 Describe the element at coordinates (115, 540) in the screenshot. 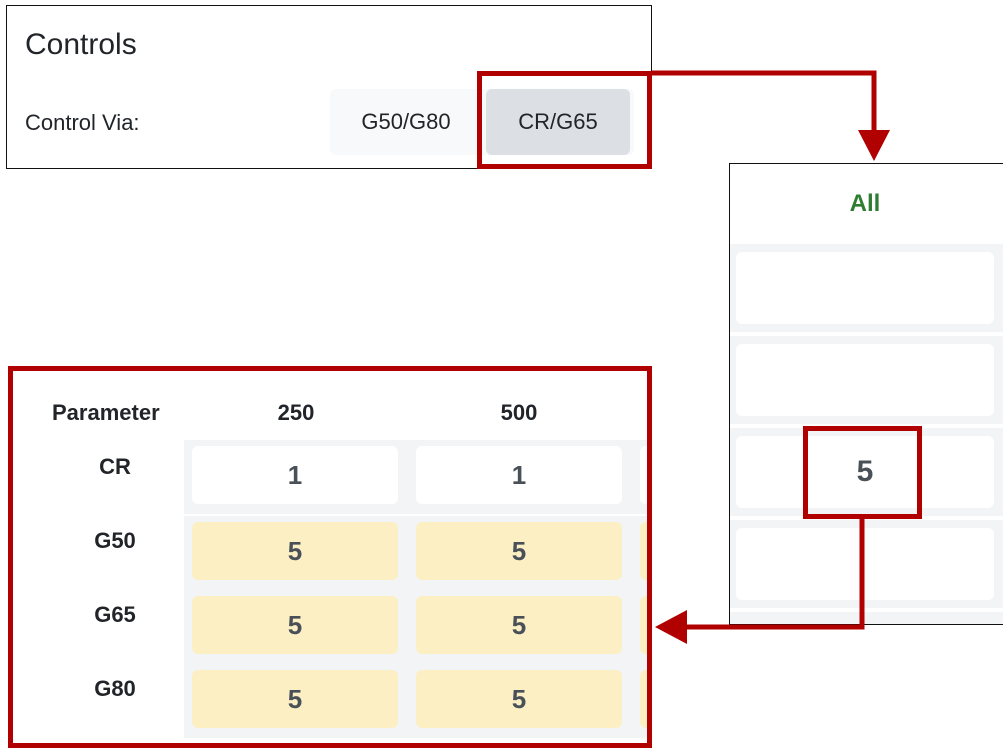

I see `row-label-g50: G50` at that location.